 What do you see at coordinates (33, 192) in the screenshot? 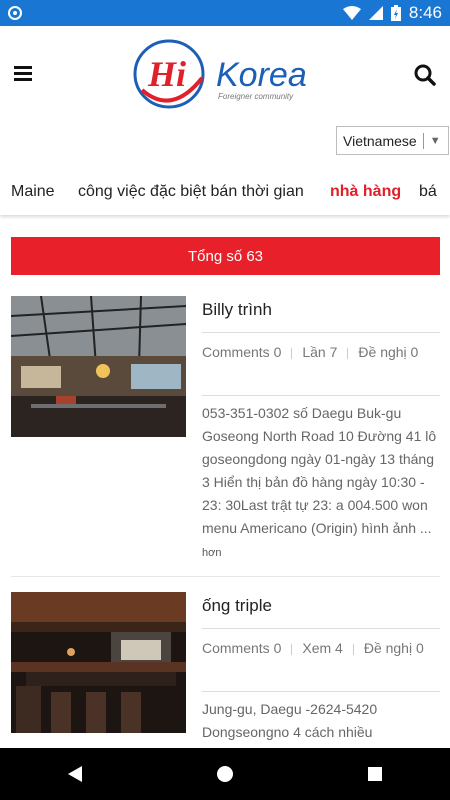
I see `tab-maine: Maine` at bounding box center [33, 192].